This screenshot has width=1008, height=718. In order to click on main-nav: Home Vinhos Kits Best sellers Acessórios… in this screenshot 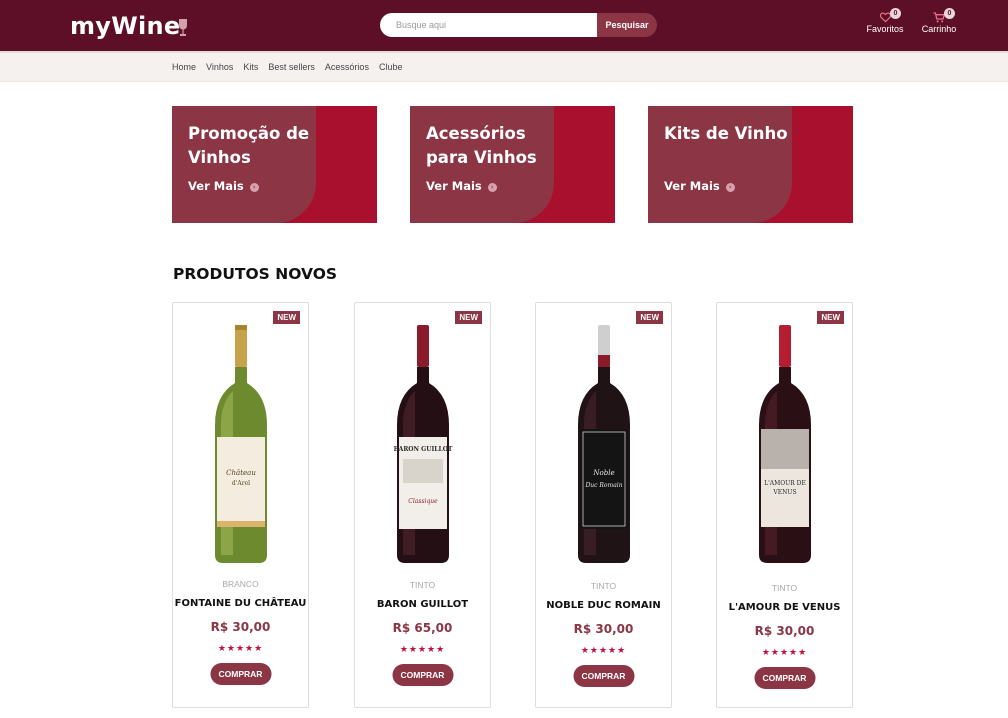, I will do `click(504, 66)`.